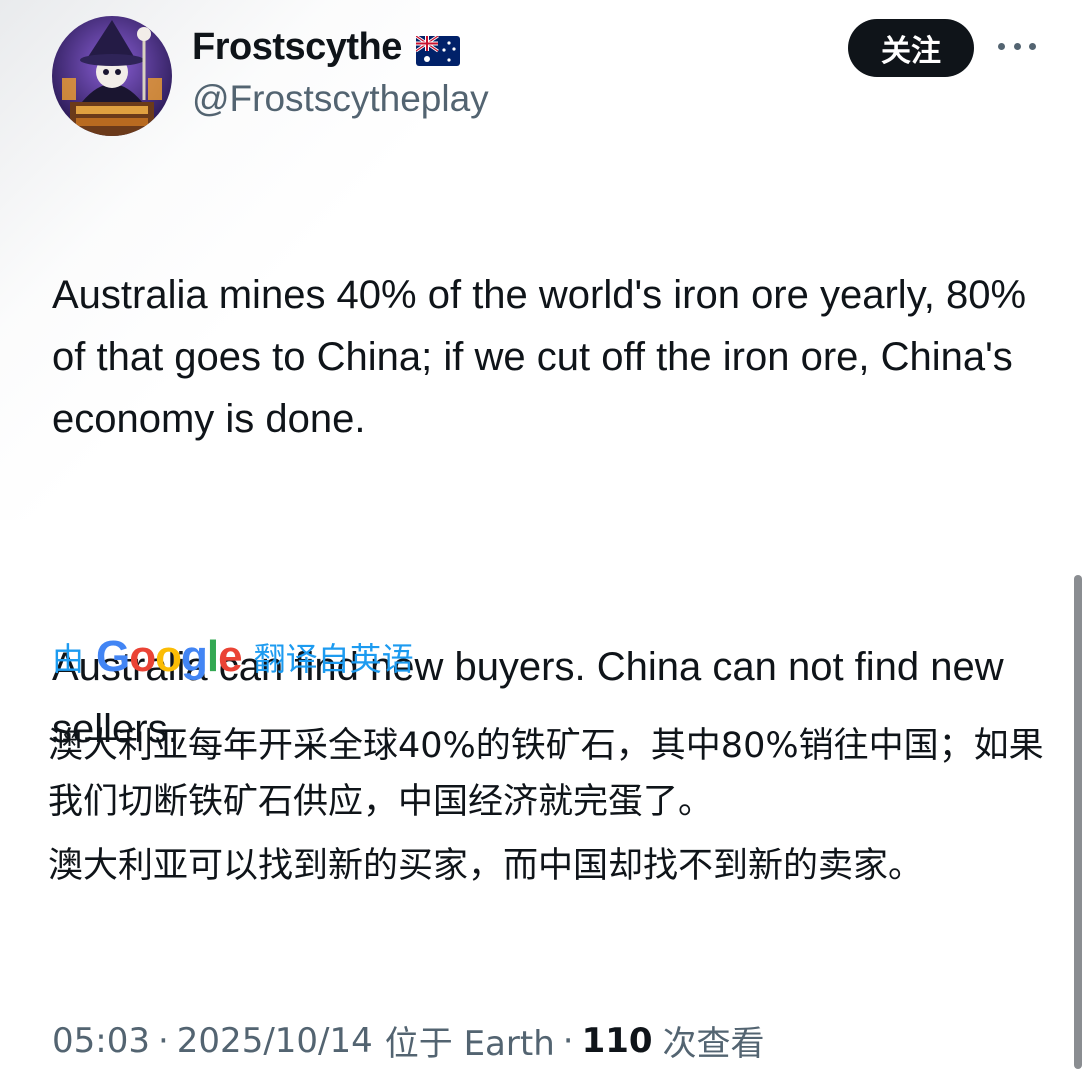  I want to click on display-name-text: Frostscythe, so click(297, 47).